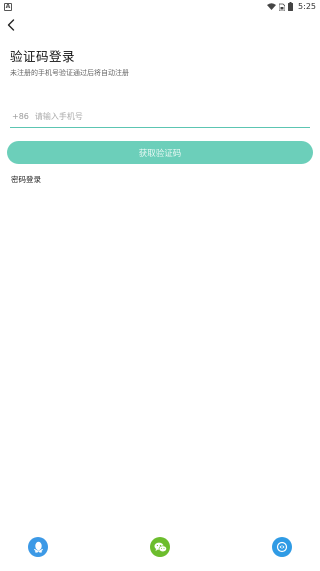  I want to click on status-left: A, so click(8, 6).